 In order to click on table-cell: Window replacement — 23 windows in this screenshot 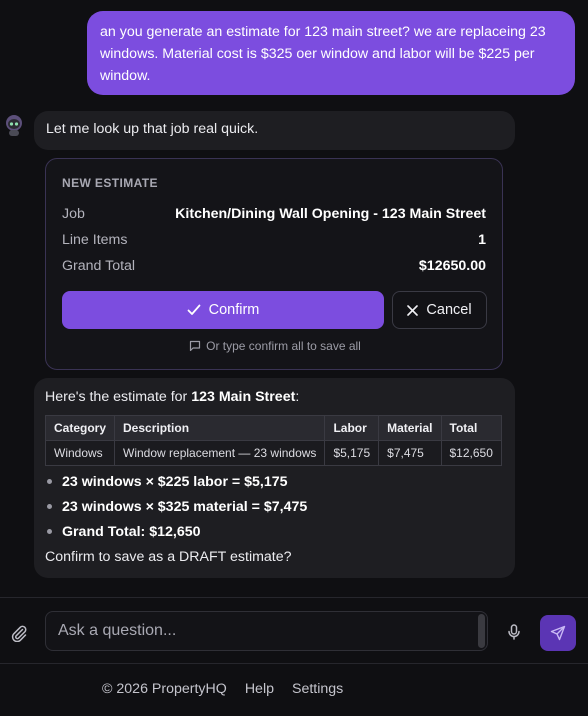, I will do `click(220, 453)`.